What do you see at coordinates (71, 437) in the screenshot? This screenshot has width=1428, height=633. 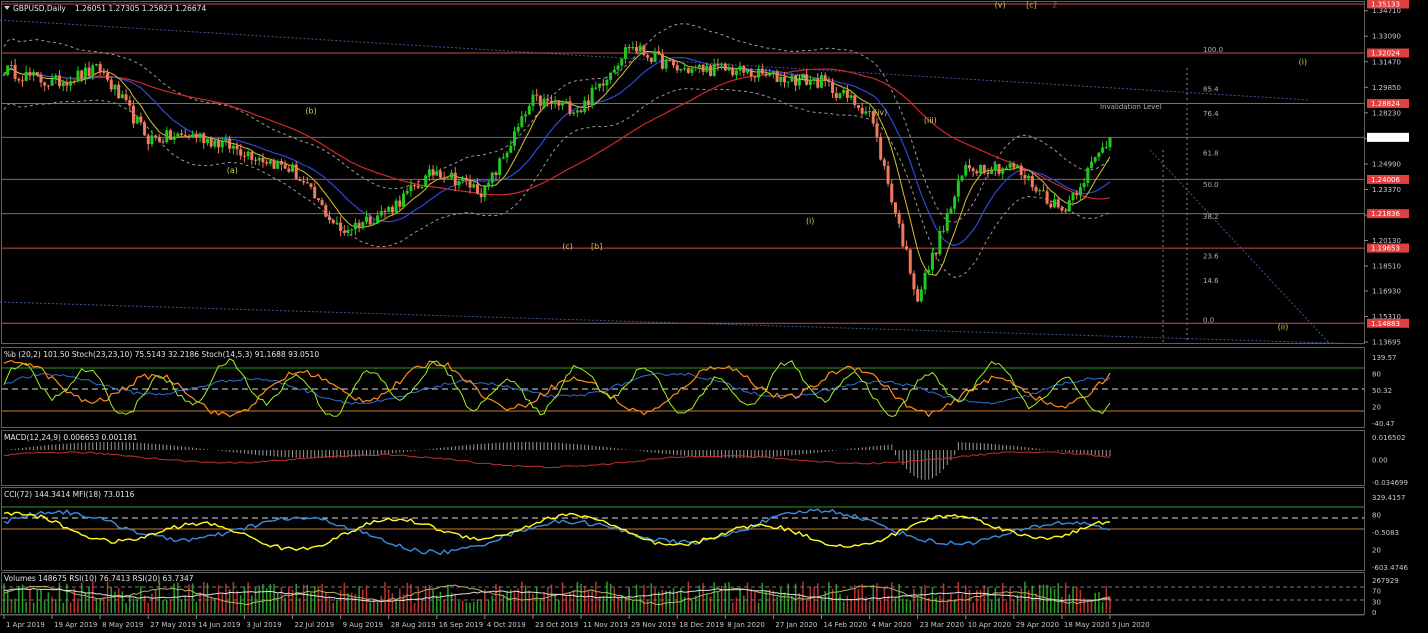 I see `macd-header: MACD(12,24,9) 0.006653 0.001181` at bounding box center [71, 437].